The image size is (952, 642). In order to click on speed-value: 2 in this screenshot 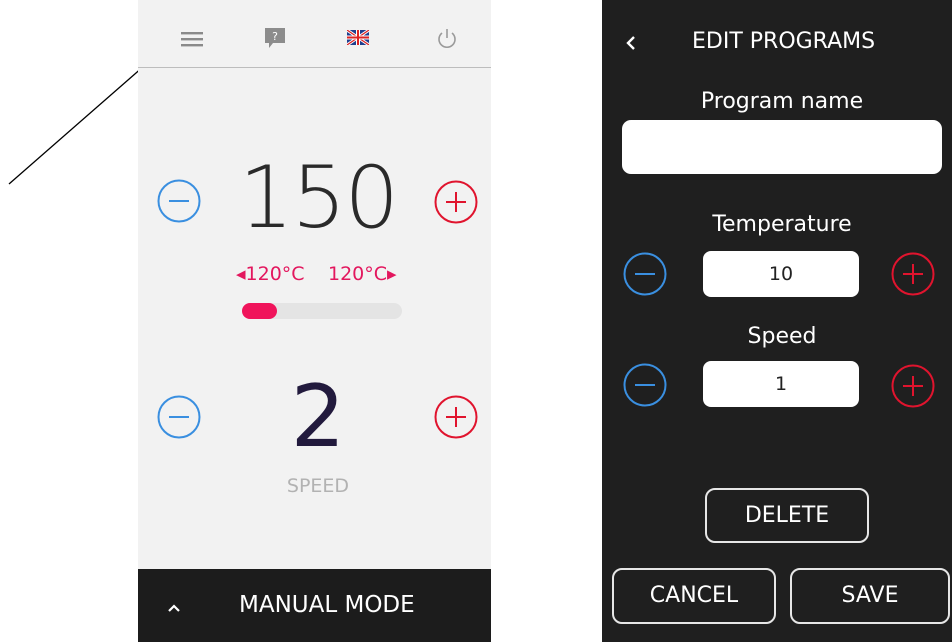, I will do `click(318, 417)`.